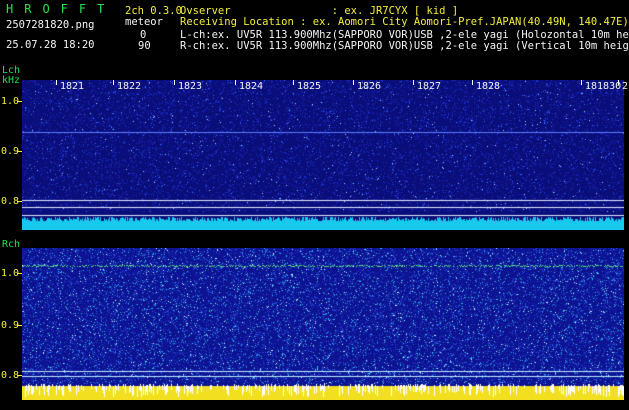 The image size is (629, 410). Describe the element at coordinates (309, 86) in the screenshot. I see `minute-label: 1825` at that location.